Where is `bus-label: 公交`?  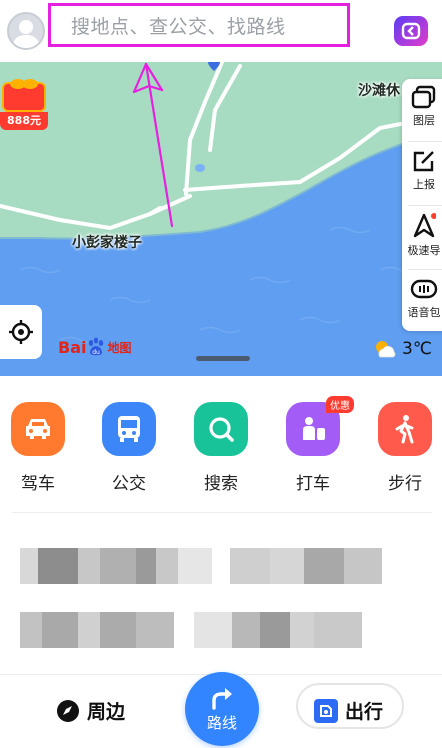 bus-label: 公交 is located at coordinates (129, 484).